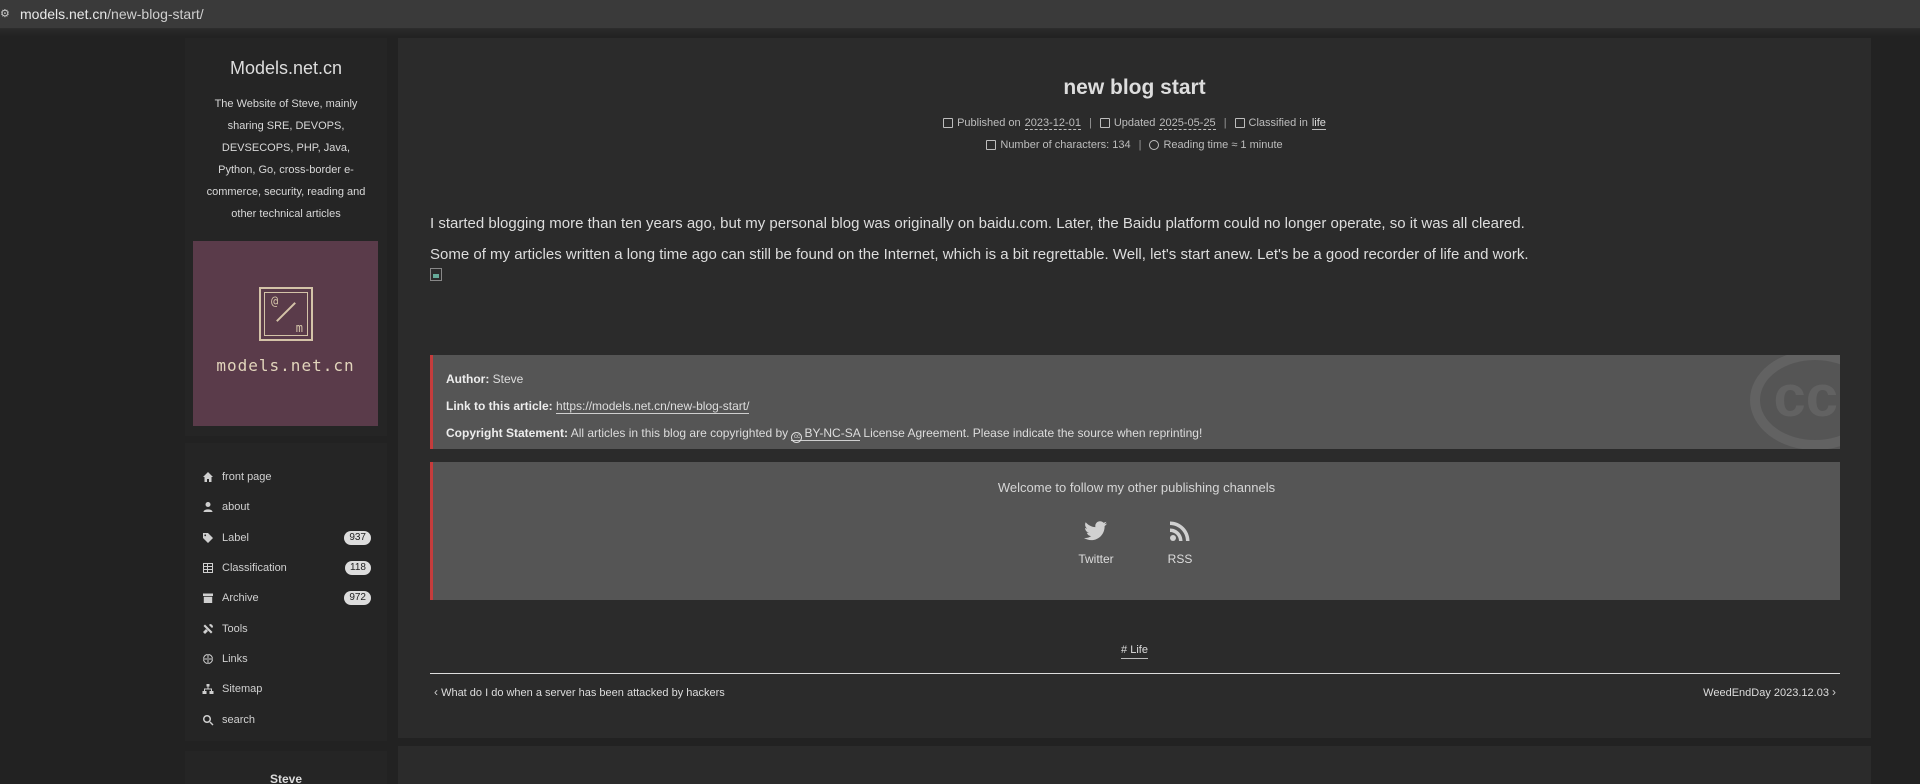  What do you see at coordinates (212, 720) in the screenshot?
I see `search-icon` at bounding box center [212, 720].